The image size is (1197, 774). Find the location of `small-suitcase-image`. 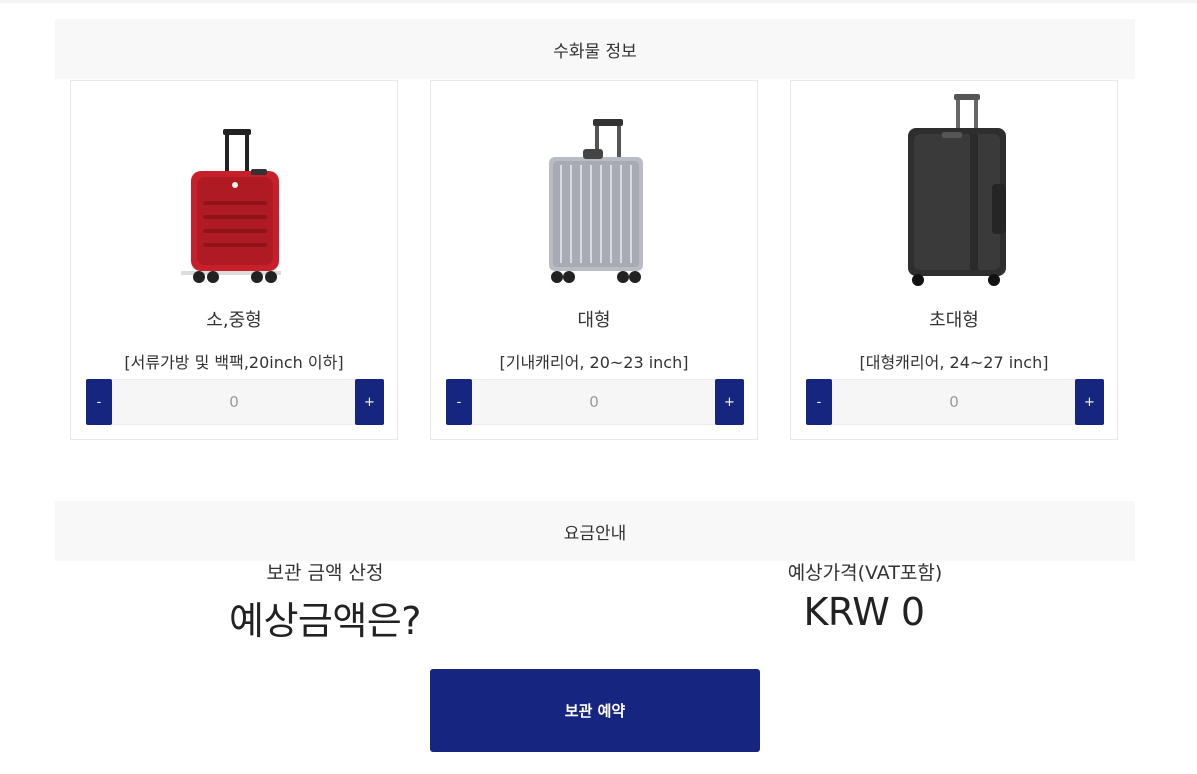

small-suitcase-image is located at coordinates (234, 189).